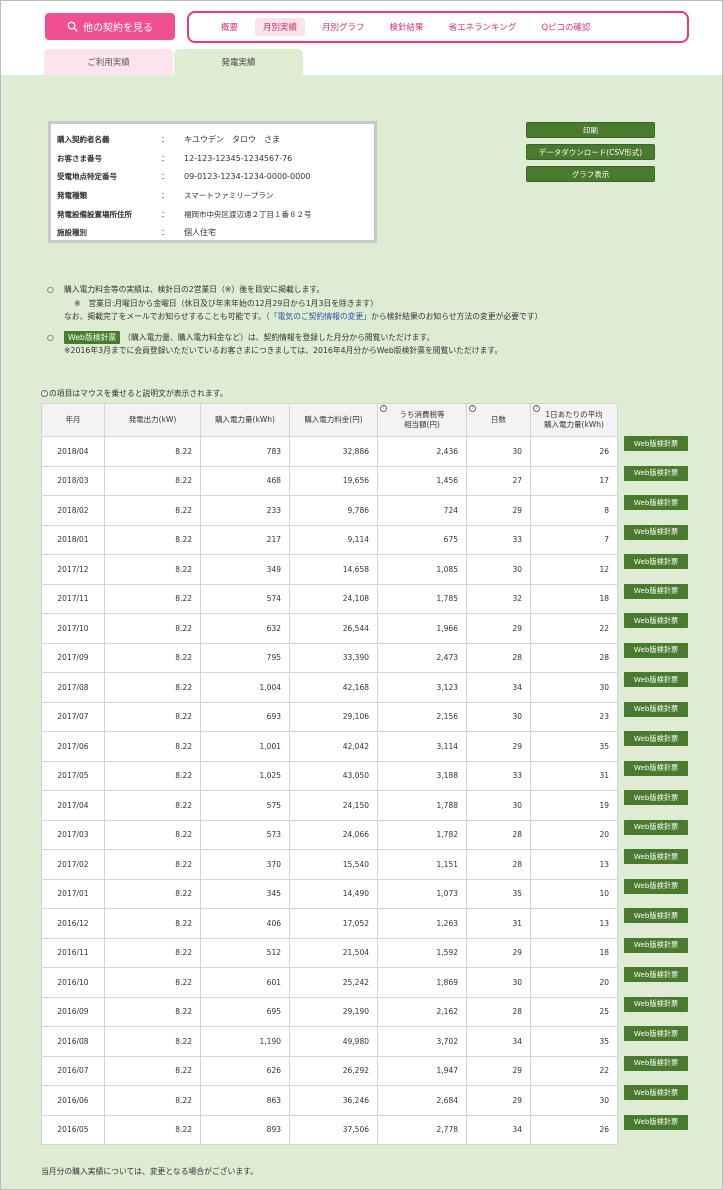  Describe the element at coordinates (498, 569) in the screenshot. I see `table-cell: 30` at that location.